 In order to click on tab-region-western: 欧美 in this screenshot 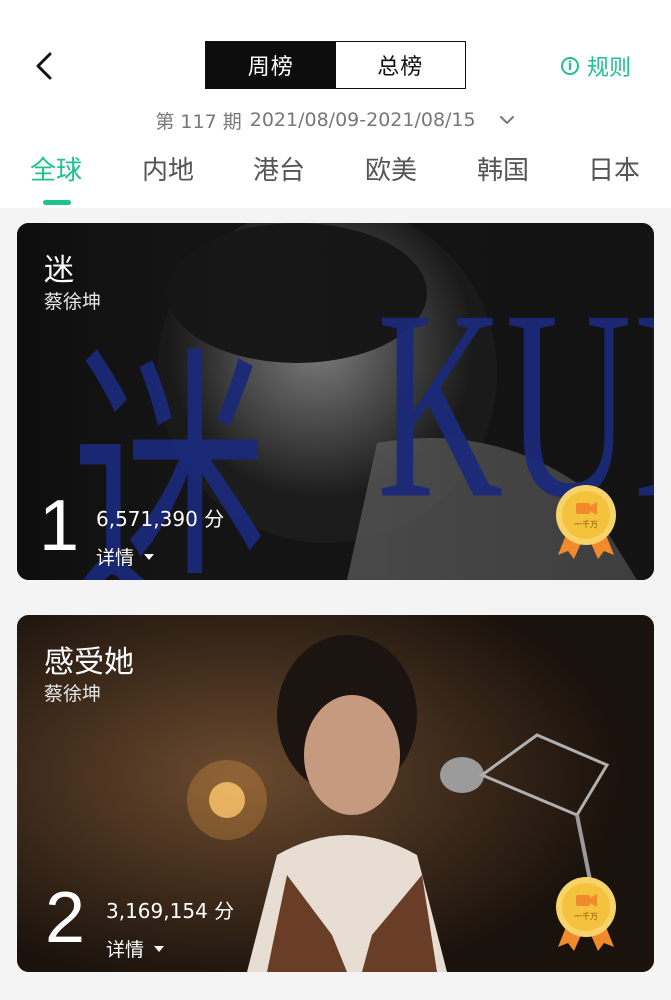, I will do `click(391, 168)`.